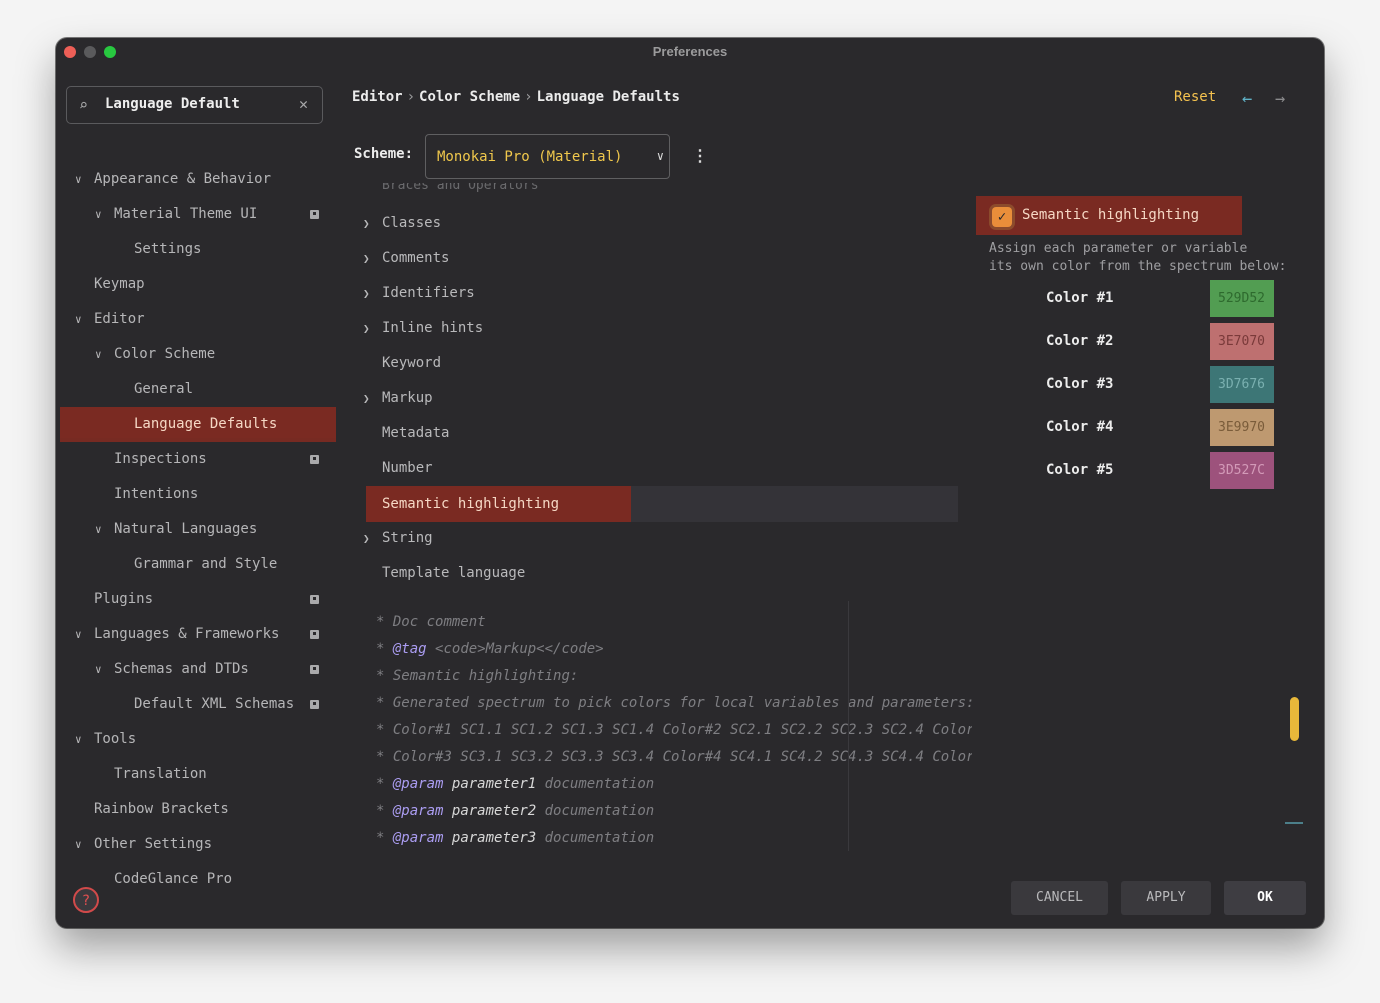 This screenshot has width=1380, height=1003. What do you see at coordinates (1242, 341) in the screenshot?
I see `color-swatch: 3E7070` at bounding box center [1242, 341].